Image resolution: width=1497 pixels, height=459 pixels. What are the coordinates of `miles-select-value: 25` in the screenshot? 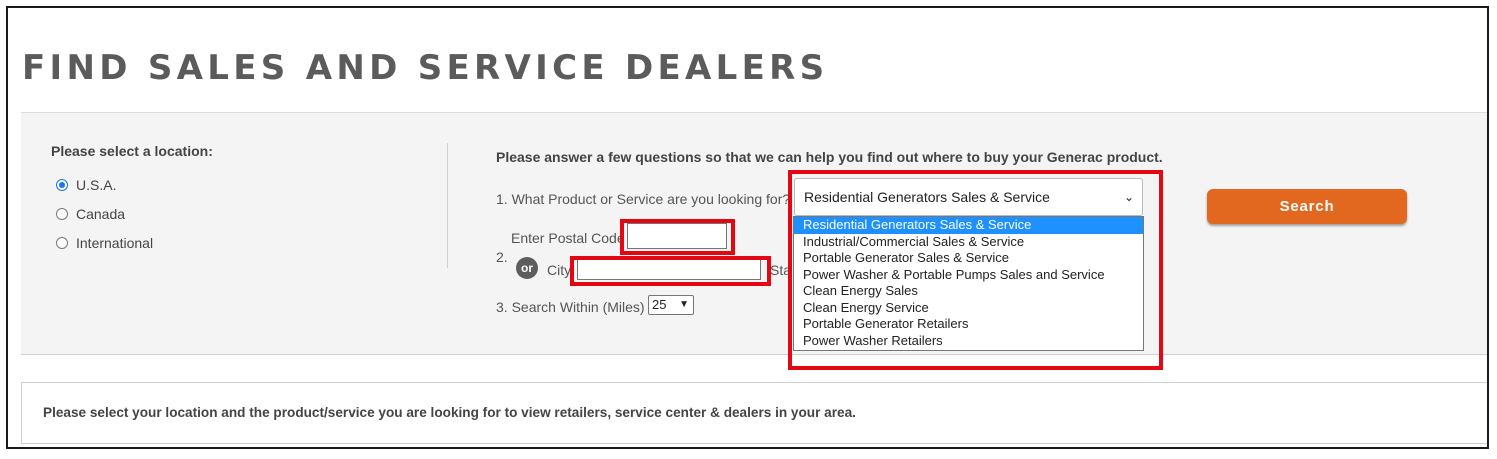 It's located at (659, 304).